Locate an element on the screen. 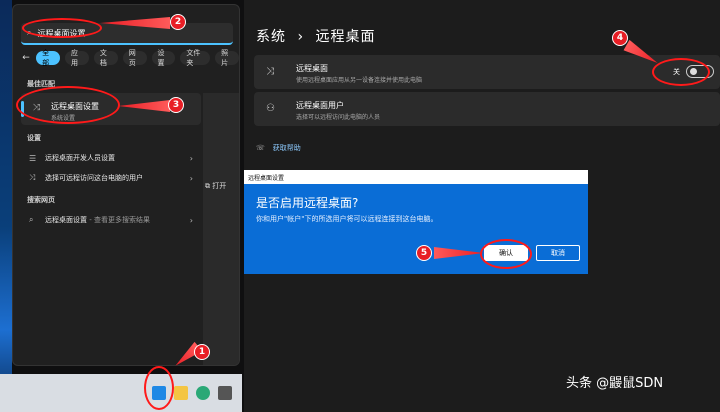 This screenshot has height=412, width=720. store-icon is located at coordinates (225, 393).